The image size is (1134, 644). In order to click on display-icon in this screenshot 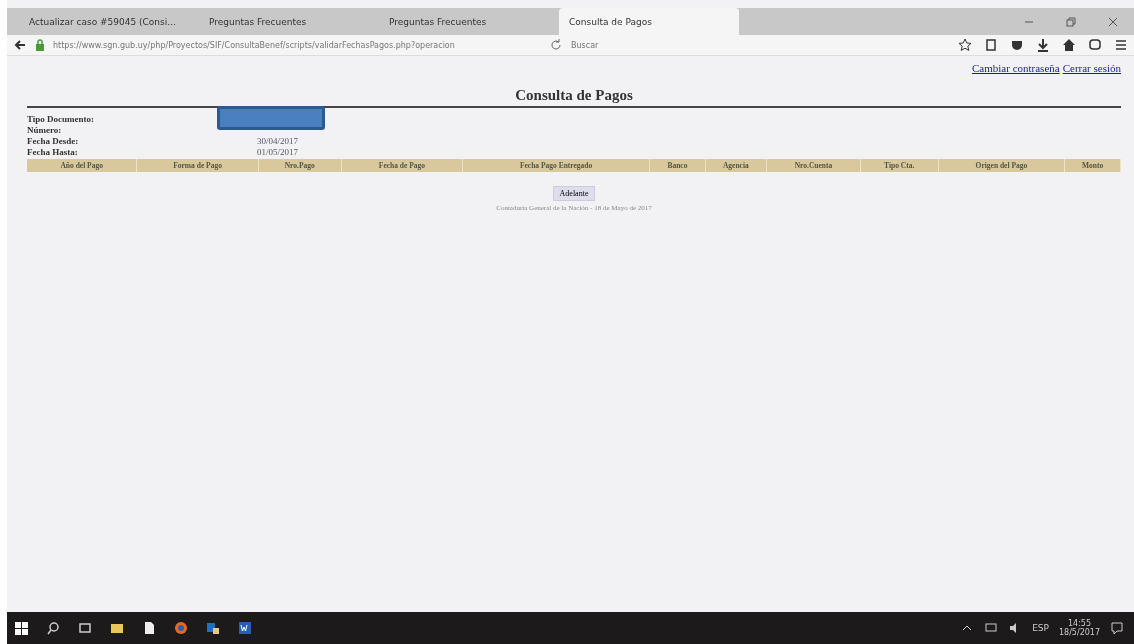, I will do `click(991, 628)`.